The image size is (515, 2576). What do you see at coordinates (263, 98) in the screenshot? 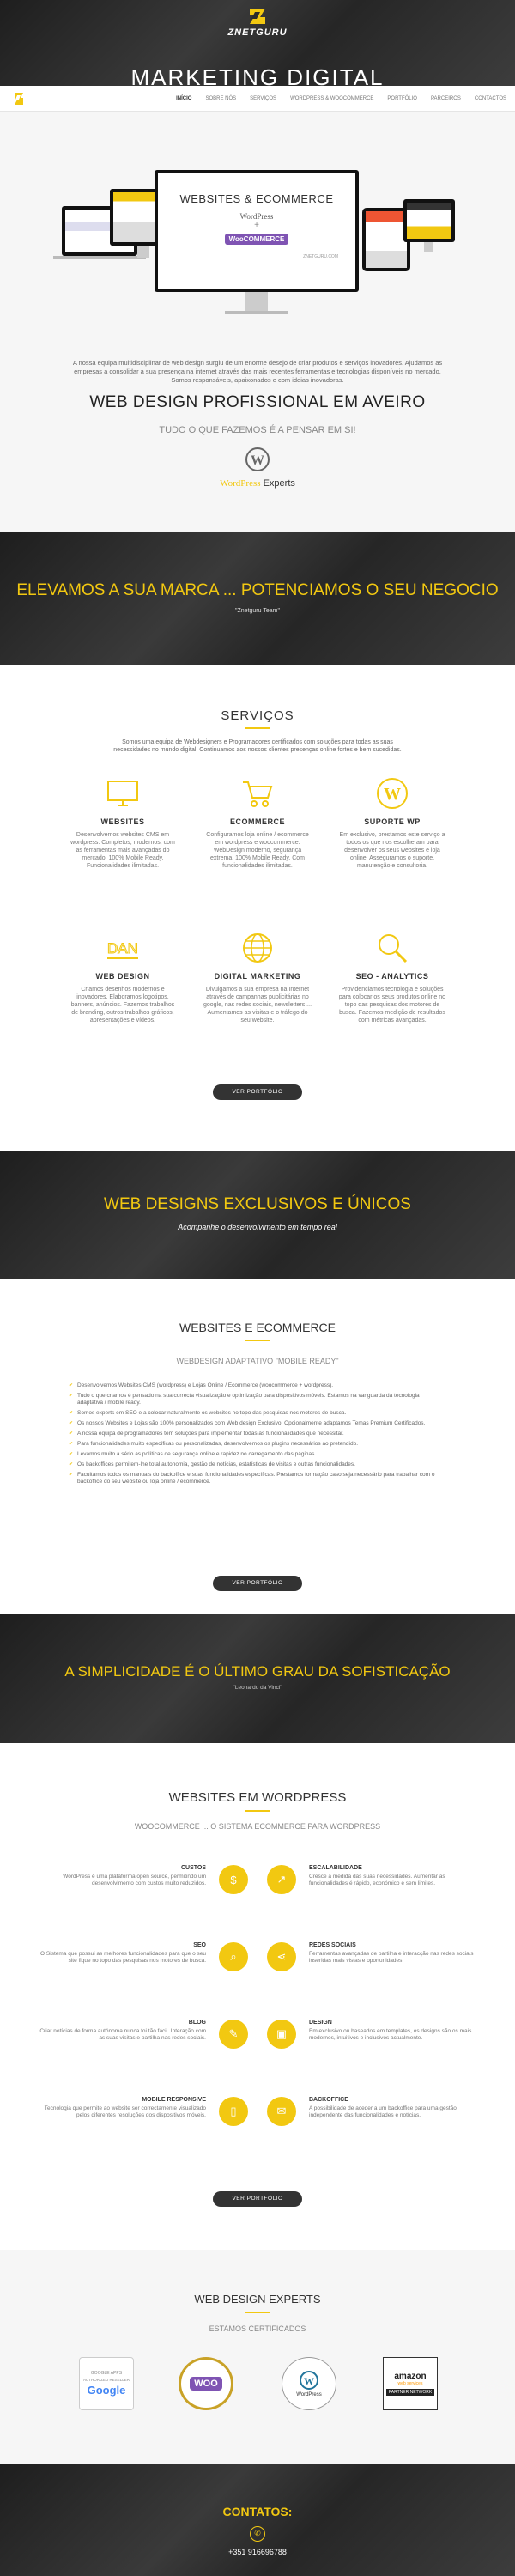
I see `nav-item-servicos: SERVIÇOS` at bounding box center [263, 98].